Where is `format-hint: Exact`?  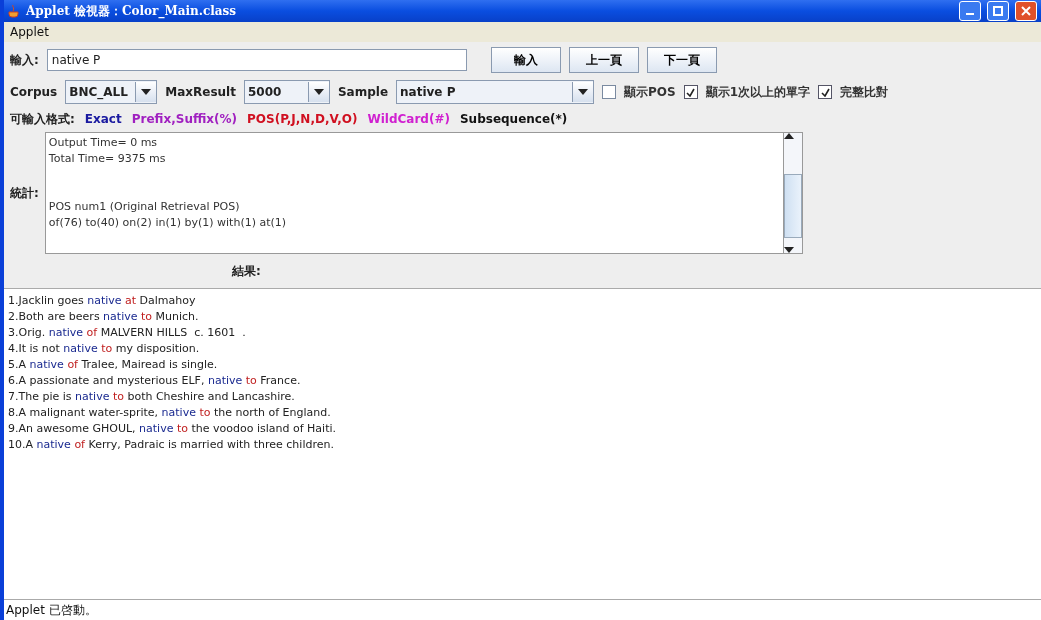
format-hint: Exact is located at coordinates (103, 119).